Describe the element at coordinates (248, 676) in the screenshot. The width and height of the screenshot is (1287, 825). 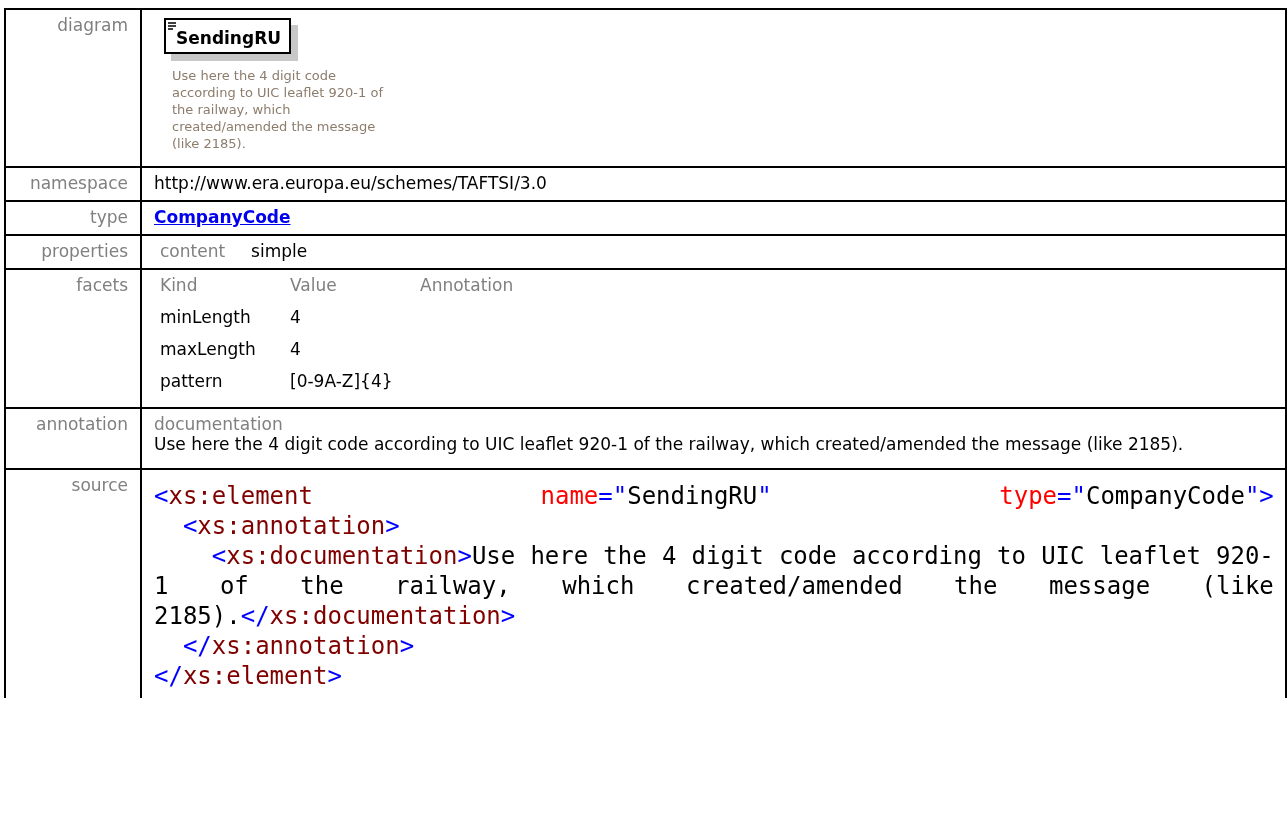
I see `code-line: </xs:element>` at that location.